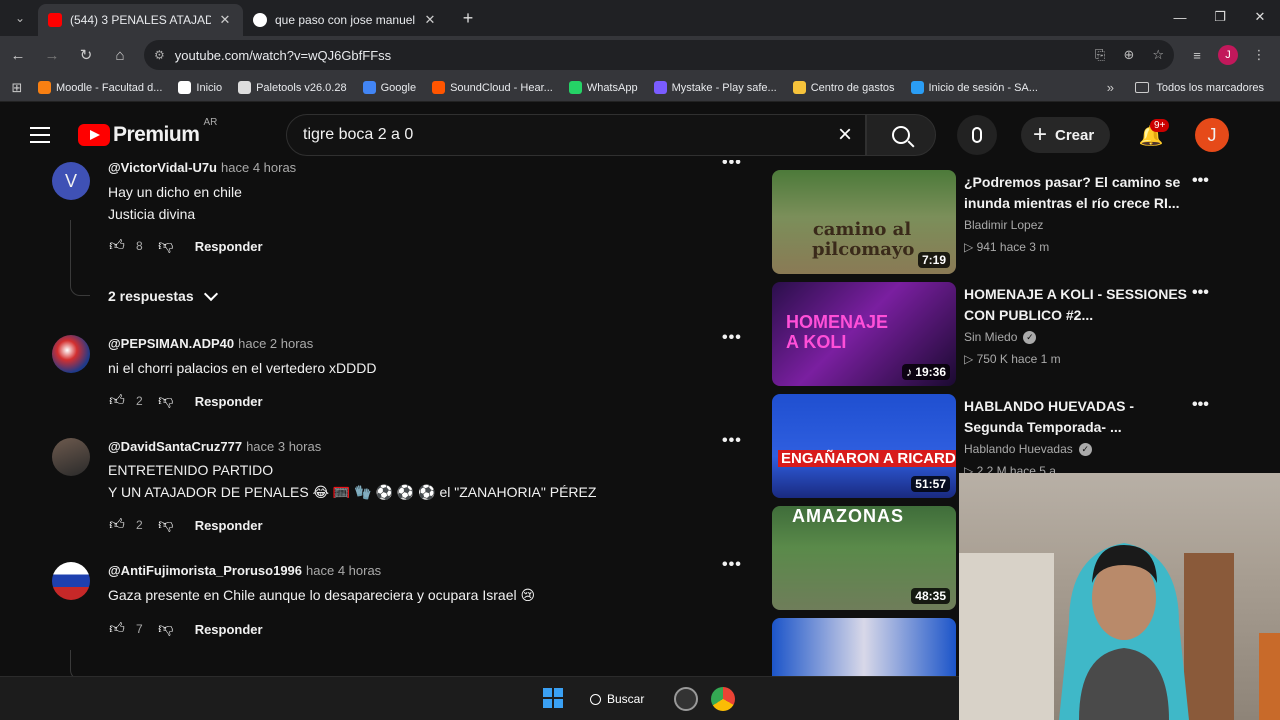 The image size is (1280, 720). Describe the element at coordinates (1180, 17) in the screenshot. I see `minimize-icon: —` at that location.